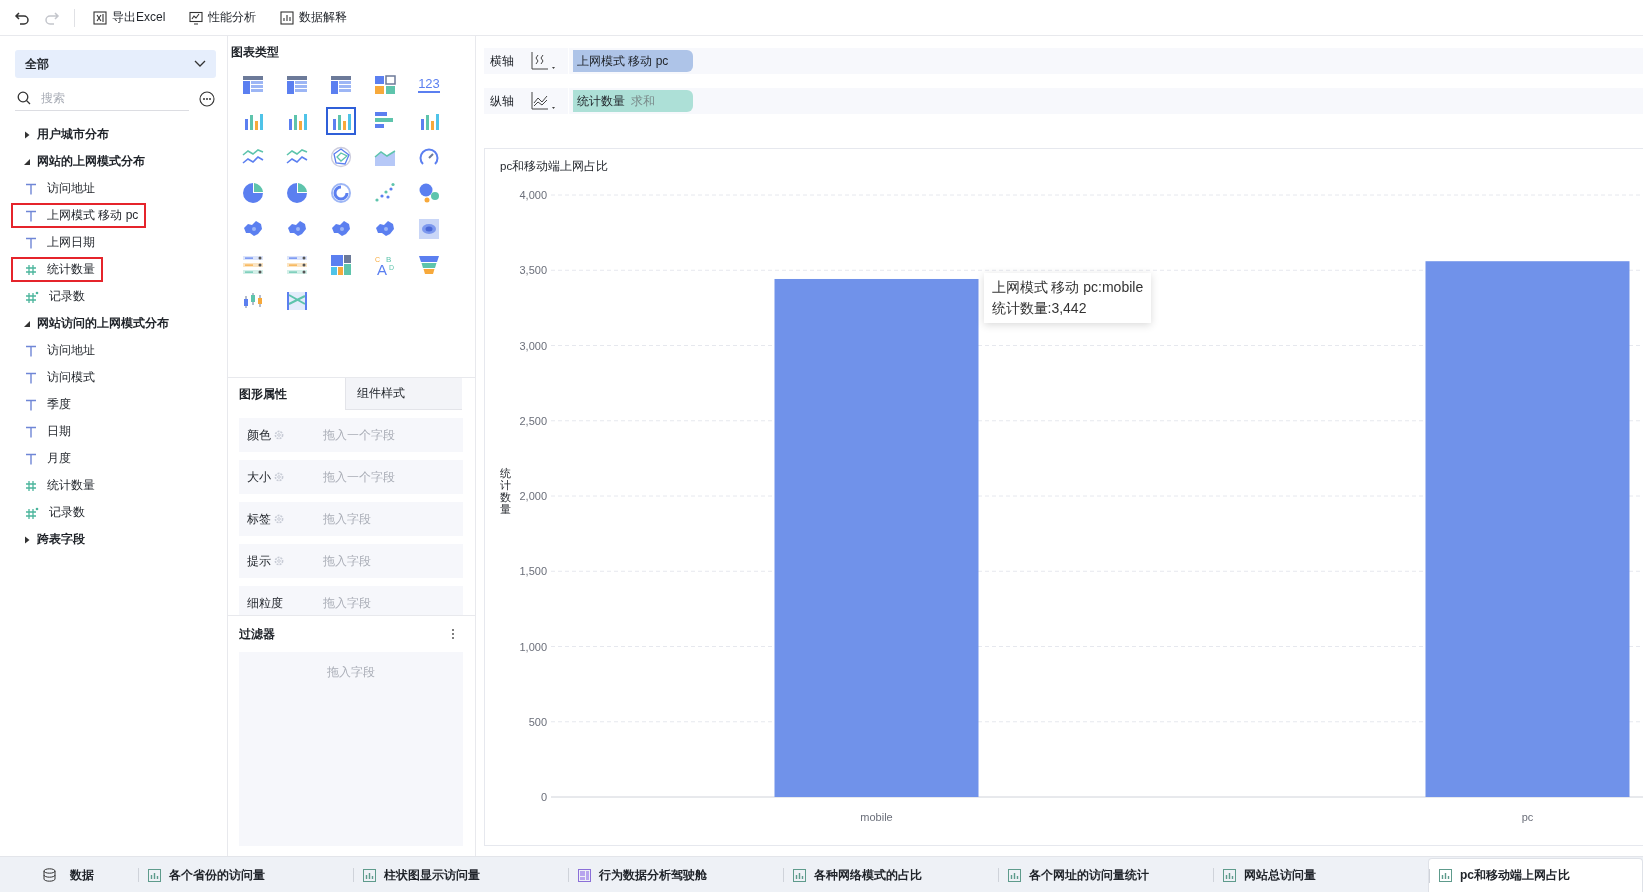 This screenshot has height=892, width=1643. What do you see at coordinates (286, 394) in the screenshot?
I see `property-tab: 图形属性` at bounding box center [286, 394].